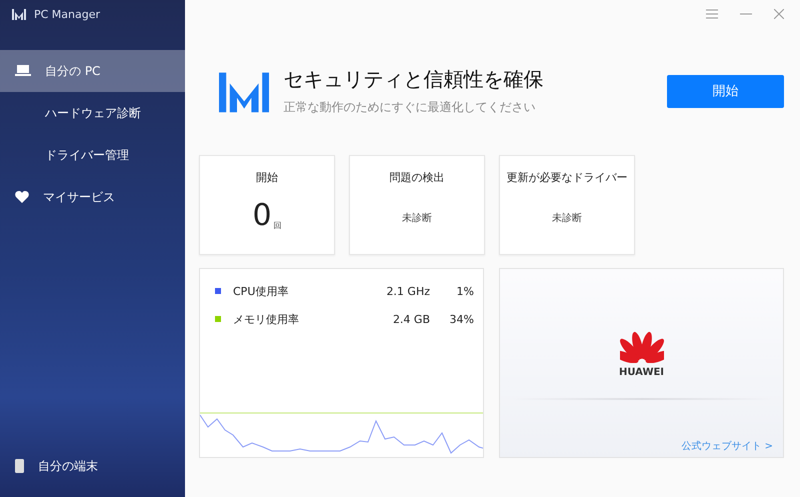  What do you see at coordinates (92, 71) in the screenshot?
I see `nav-item: 自分の PC` at bounding box center [92, 71].